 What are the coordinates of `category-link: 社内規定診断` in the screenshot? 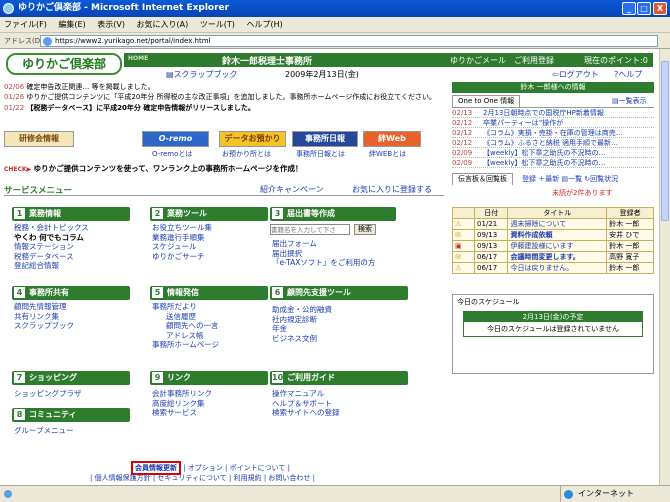 It's located at (340, 320).